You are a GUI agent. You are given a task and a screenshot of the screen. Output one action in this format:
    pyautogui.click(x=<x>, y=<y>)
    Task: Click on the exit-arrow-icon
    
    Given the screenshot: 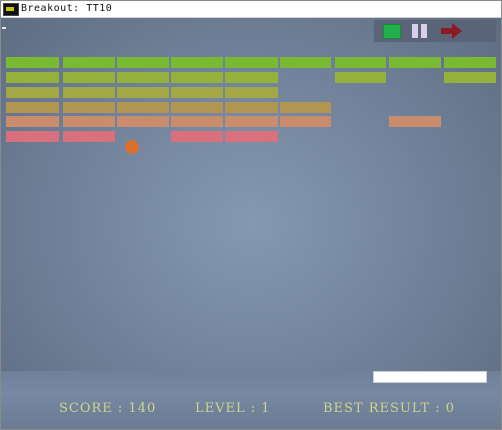 What is the action you would take?
    pyautogui.click(x=451, y=31)
    